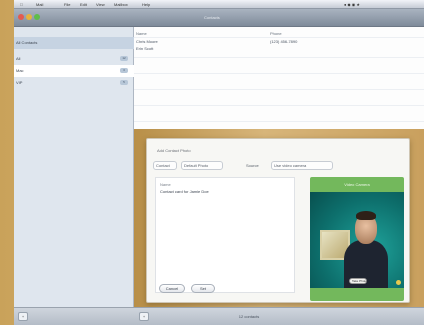 This screenshot has height=325, width=424. I want to click on window-title: Contacts, so click(212, 17).